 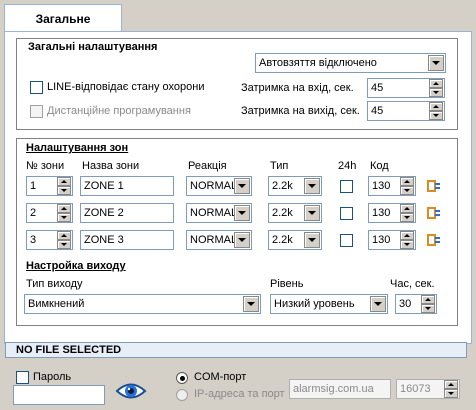 I want to click on port-stepper: 16073, so click(x=428, y=389).